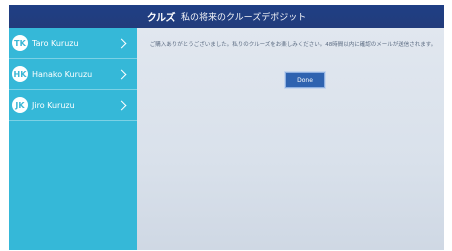 Image resolution: width=452 pixels, height=251 pixels. Describe the element at coordinates (161, 18) in the screenshot. I see `brand-logo: クルズ` at that location.